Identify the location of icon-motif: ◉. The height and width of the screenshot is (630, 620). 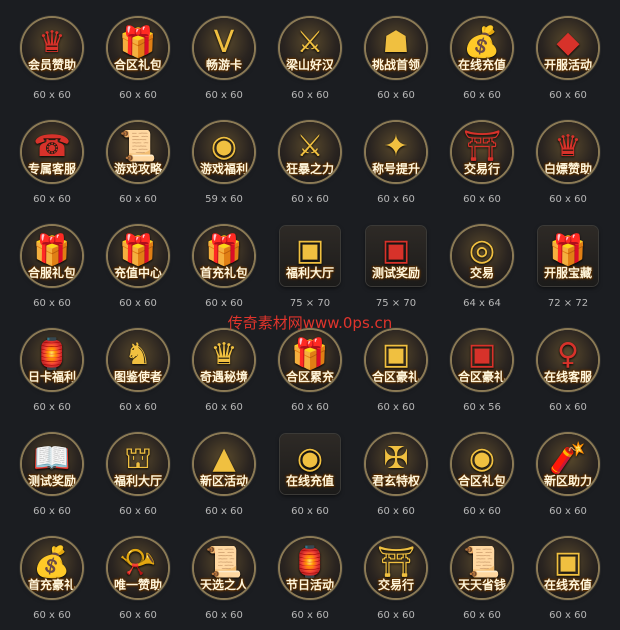
(482, 459).